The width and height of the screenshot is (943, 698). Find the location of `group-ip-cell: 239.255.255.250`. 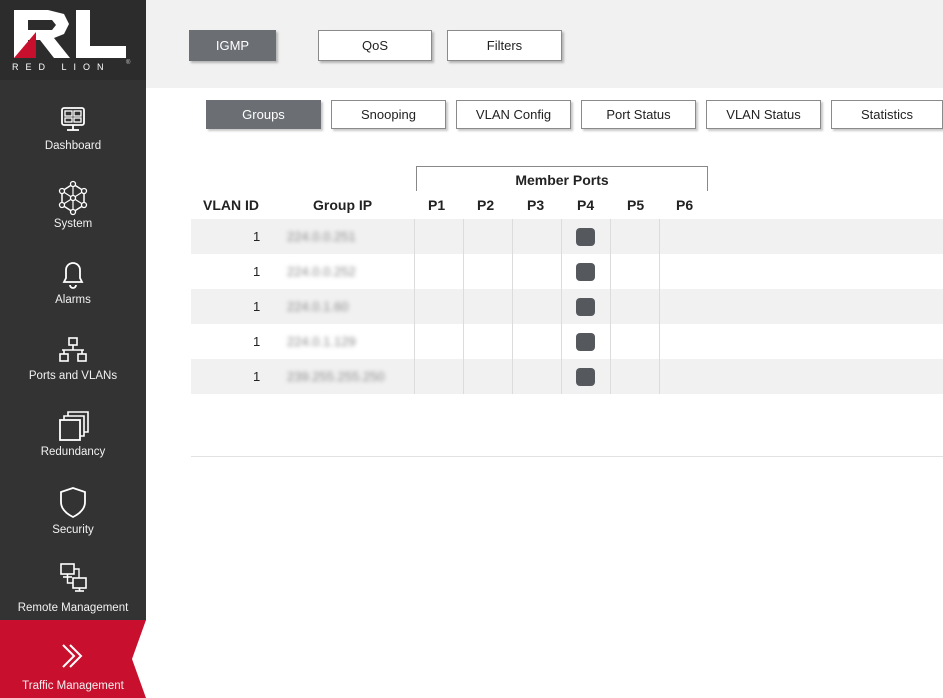

group-ip-cell: 239.255.255.250 is located at coordinates (336, 376).